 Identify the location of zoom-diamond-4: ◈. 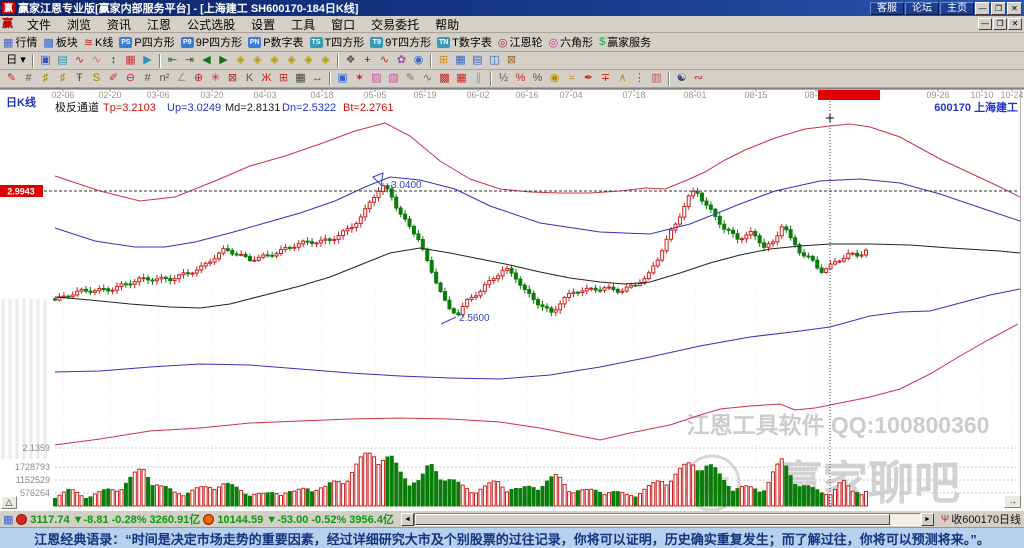
(291, 60).